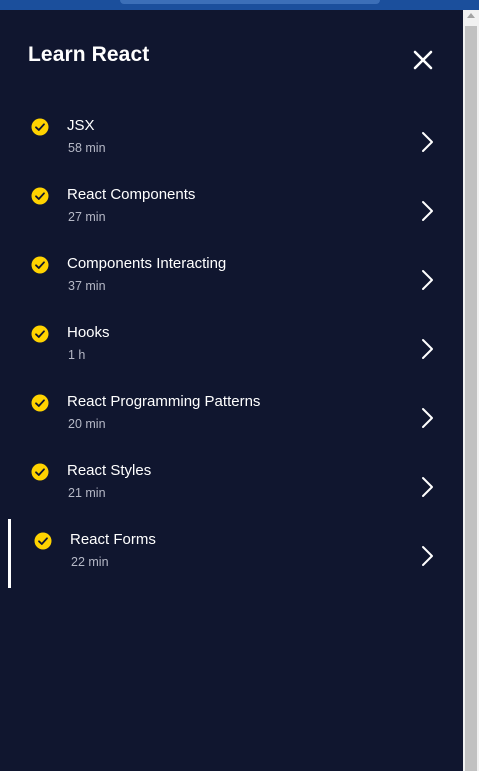  Describe the element at coordinates (231, 484) in the screenshot. I see `lesson-item: React Styles 21 min` at that location.